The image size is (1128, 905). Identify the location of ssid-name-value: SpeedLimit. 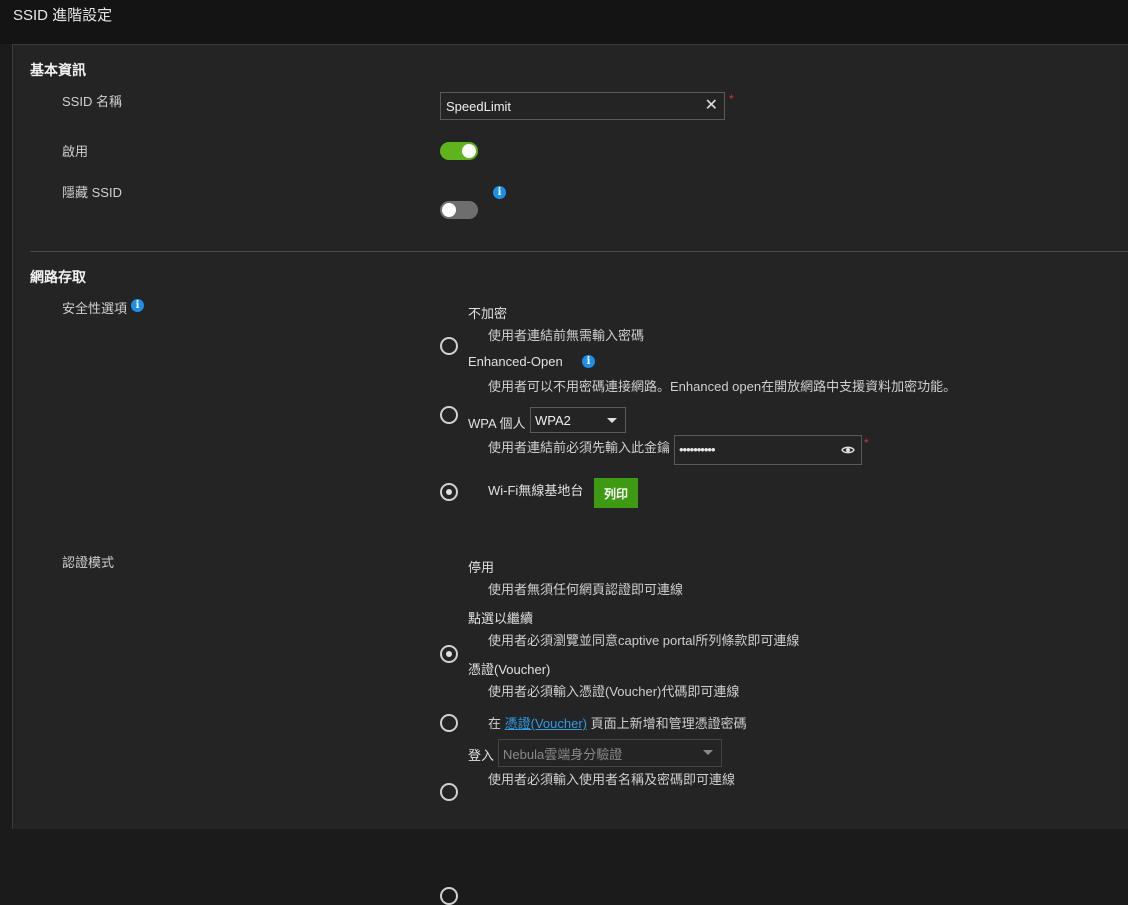
(479, 106).